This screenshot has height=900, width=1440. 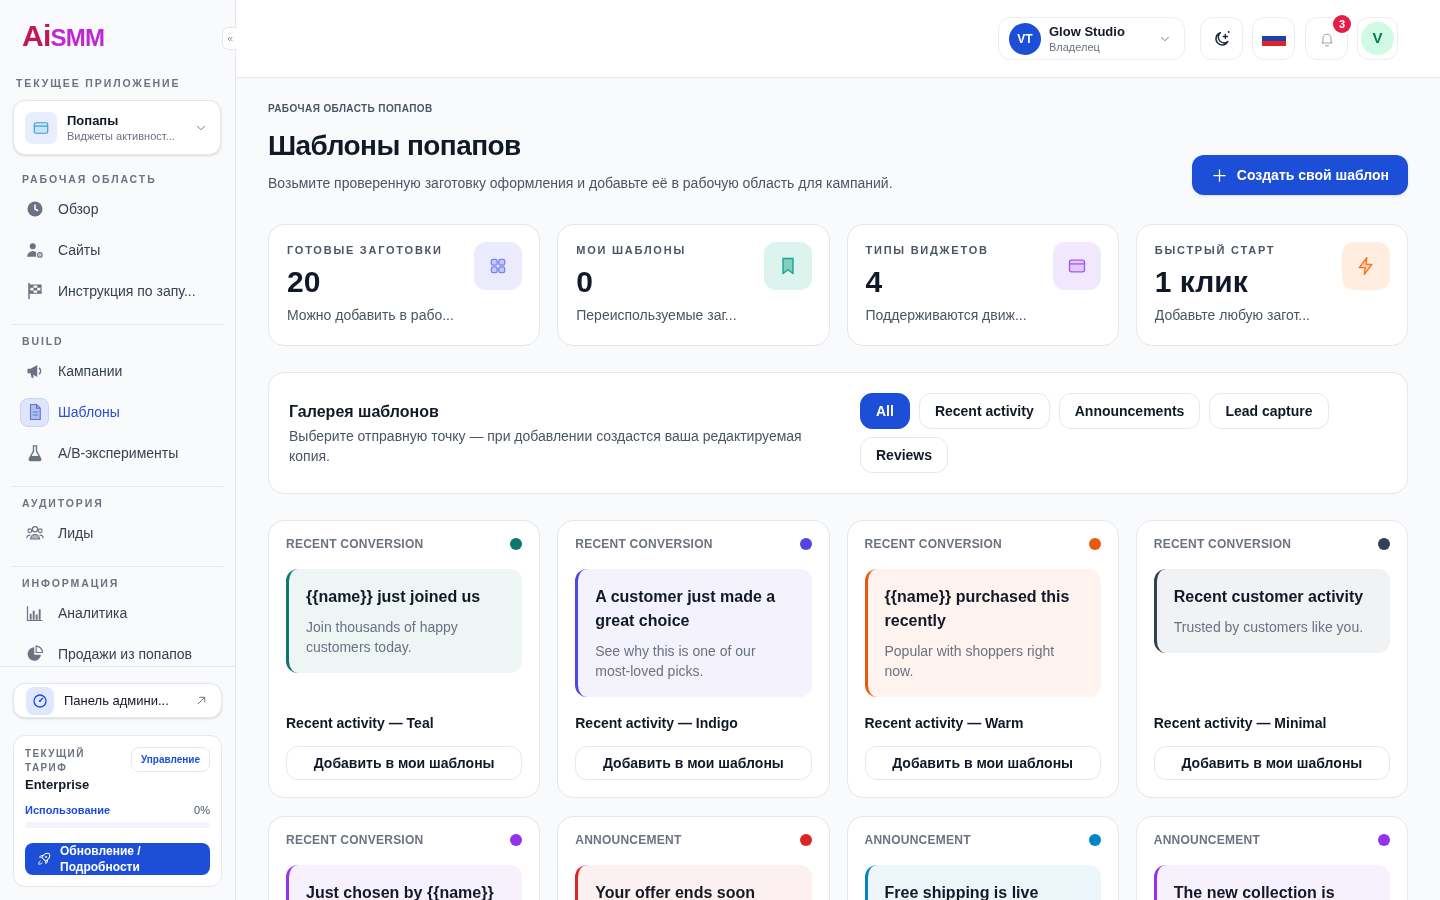 What do you see at coordinates (927, 250) in the screenshot?
I see `stat-label: ТИПЫ ВИДЖЕТОВ` at bounding box center [927, 250].